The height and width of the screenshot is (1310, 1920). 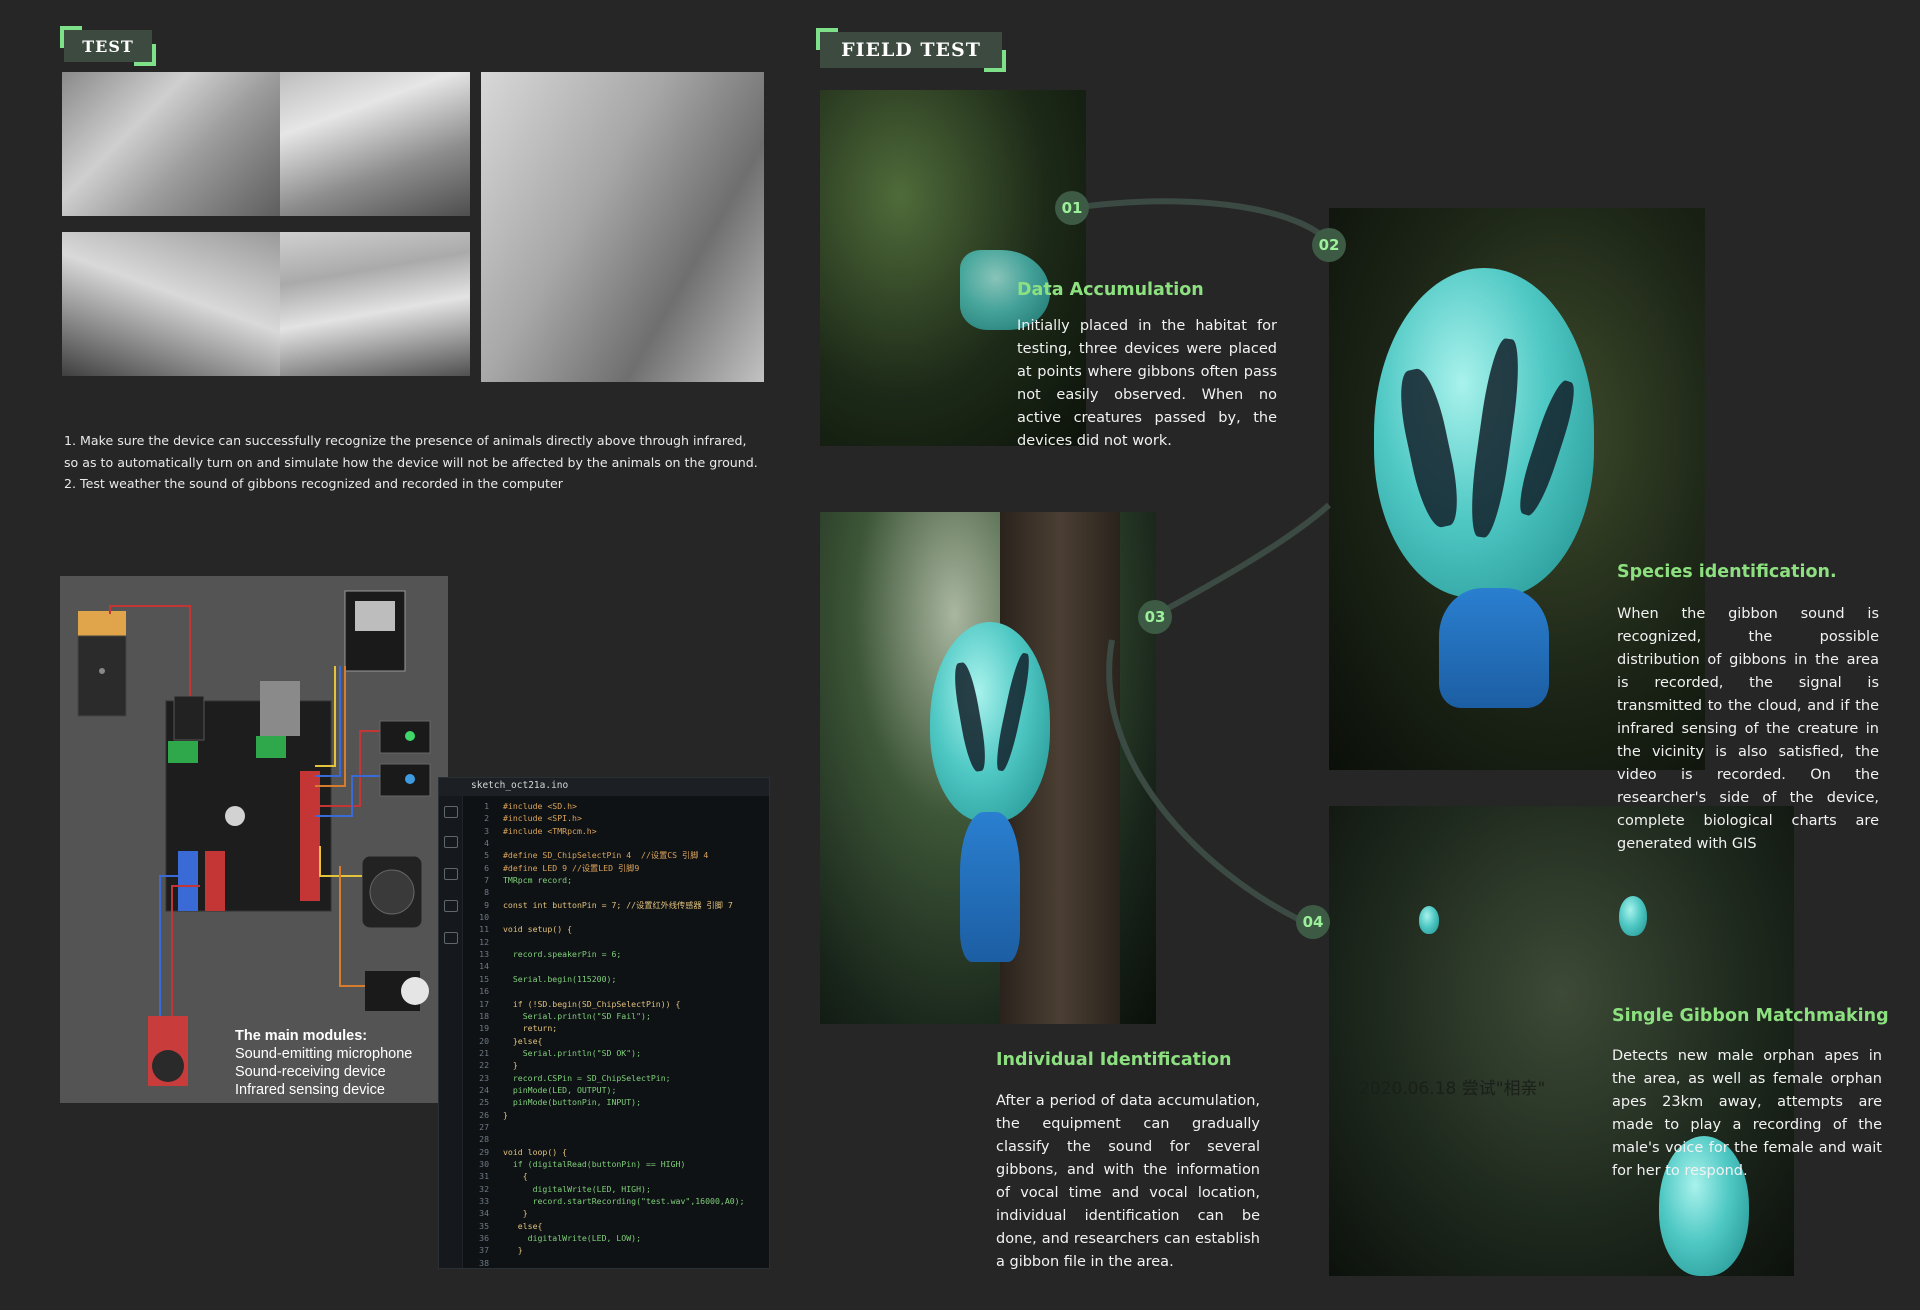 What do you see at coordinates (1114, 1060) in the screenshot?
I see `step-title-03: Individual Identification` at bounding box center [1114, 1060].